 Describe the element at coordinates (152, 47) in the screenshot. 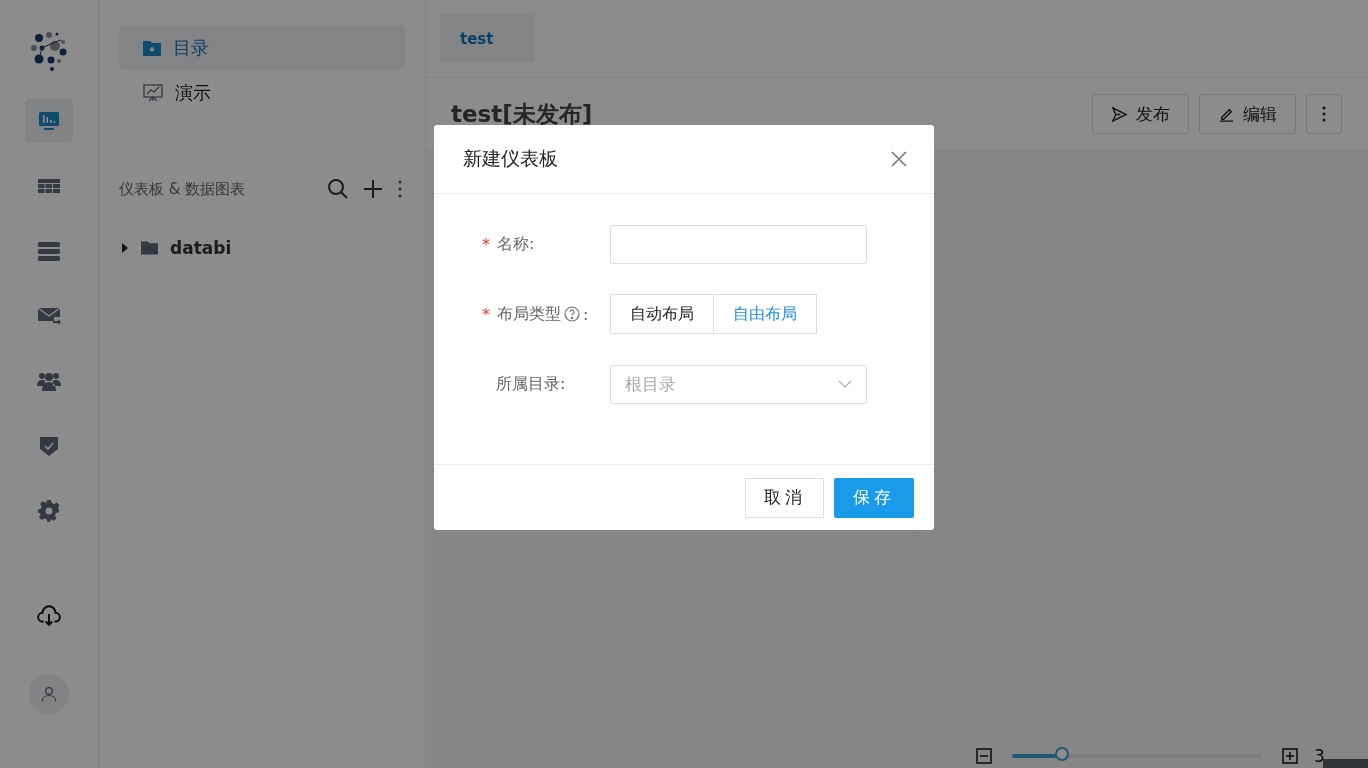

I see `folder-plus-icon` at that location.